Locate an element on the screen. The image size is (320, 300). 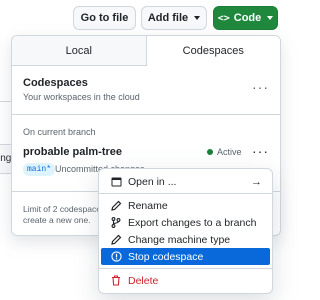
menu-item-change-machine: Change machine type is located at coordinates (185, 239).